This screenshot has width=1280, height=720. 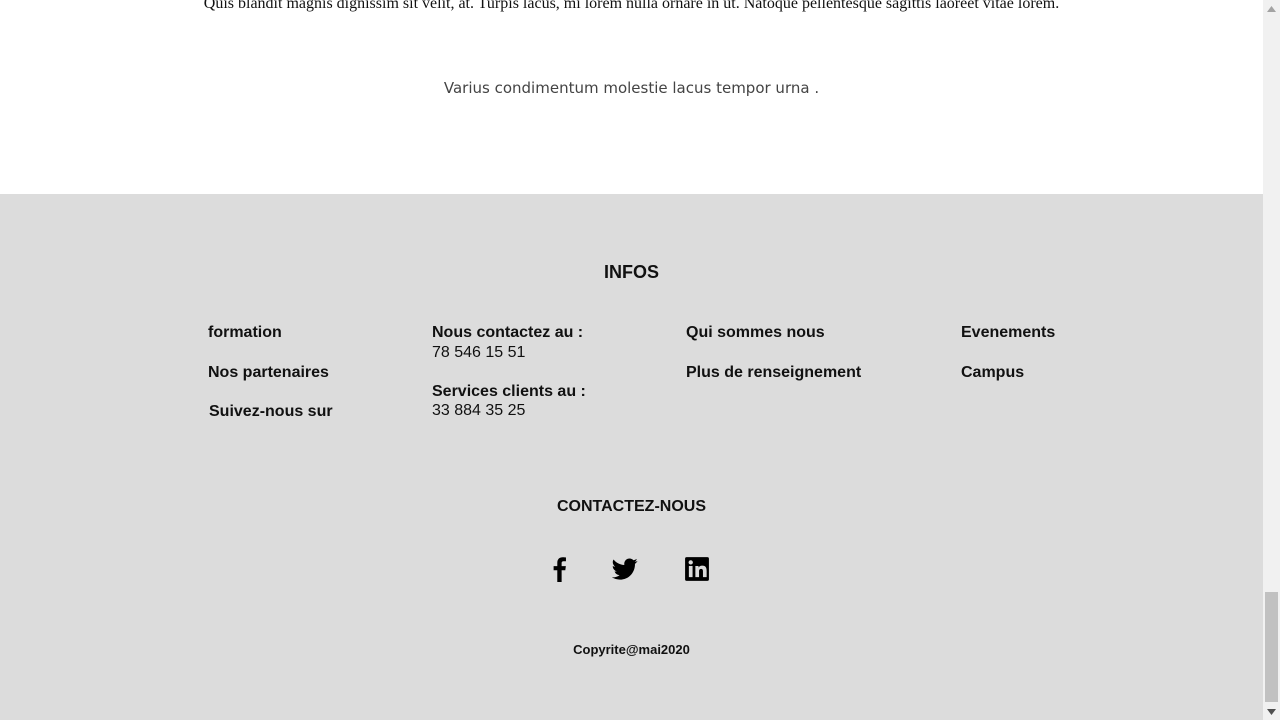 I want to click on services-phone-block: Services clients au : 33 884 35 25, so click(x=509, y=401).